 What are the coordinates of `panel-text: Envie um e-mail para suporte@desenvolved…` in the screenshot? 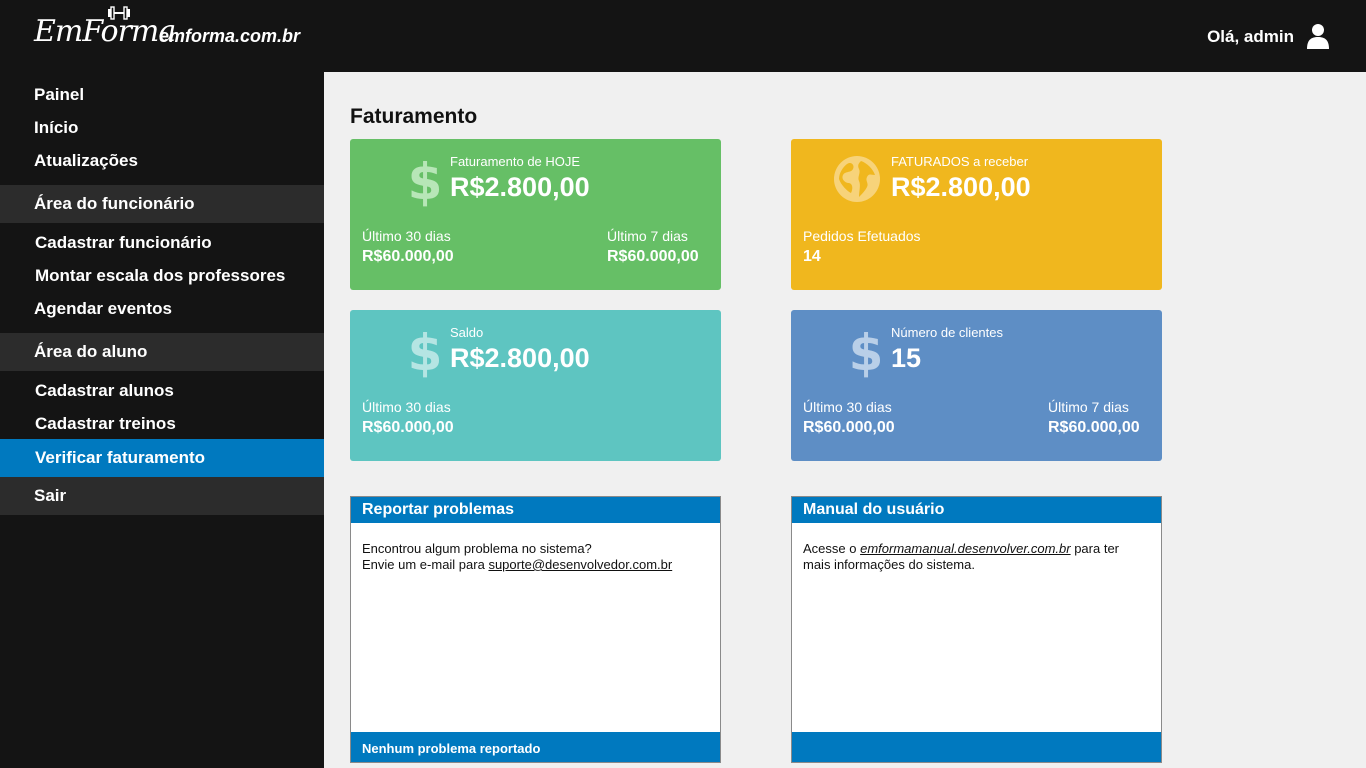 It's located at (535, 565).